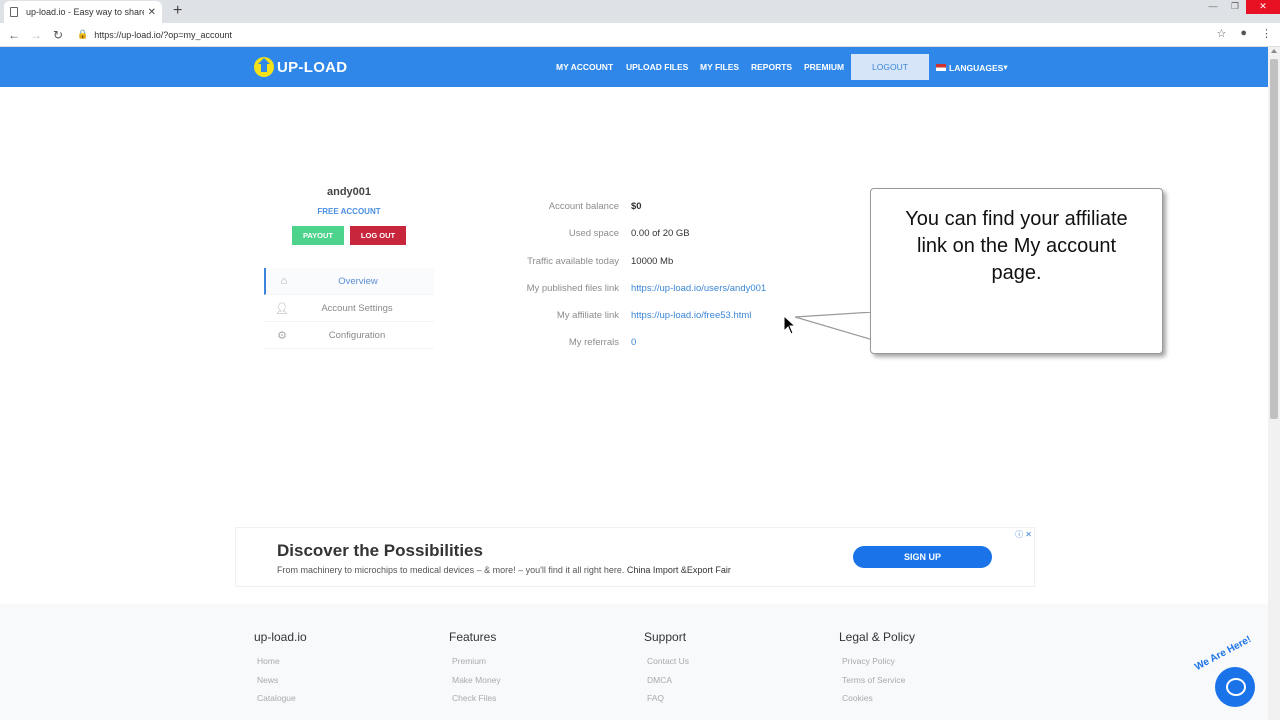  I want to click on ad-sponsor: China Import &Export Fair, so click(678, 570).